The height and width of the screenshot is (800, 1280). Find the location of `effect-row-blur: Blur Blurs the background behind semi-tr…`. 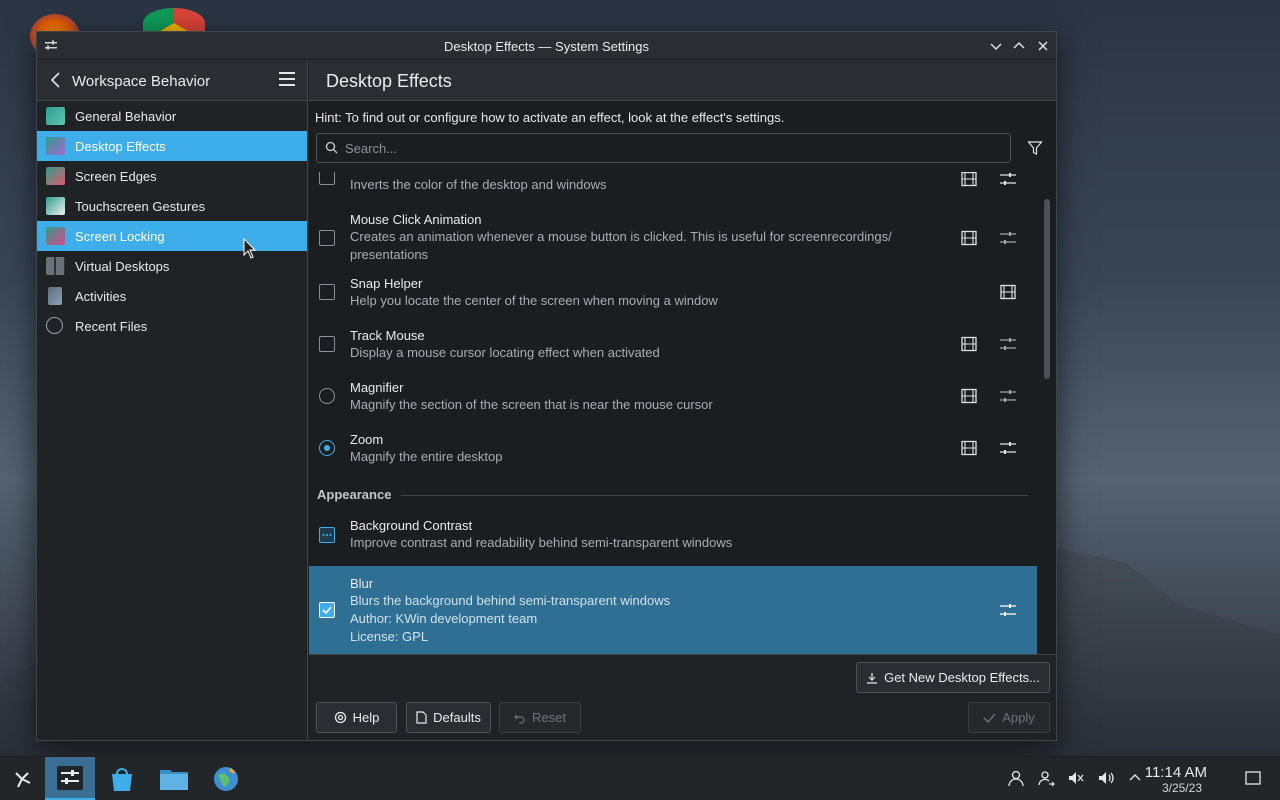

effect-row-blur: Blur Blurs the background behind semi-tr… is located at coordinates (673, 610).